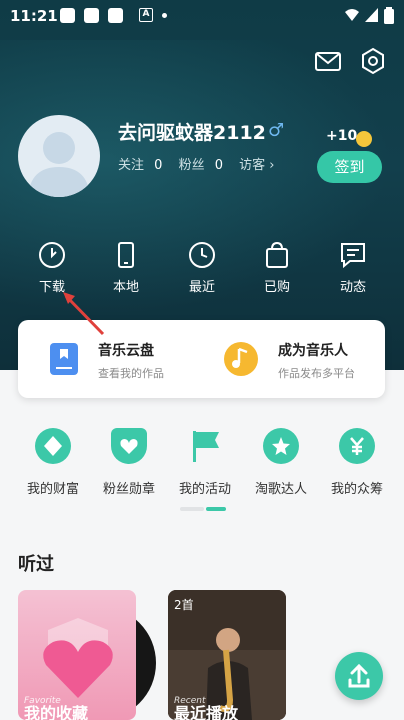  I want to click on phone-icon, so click(126, 255).